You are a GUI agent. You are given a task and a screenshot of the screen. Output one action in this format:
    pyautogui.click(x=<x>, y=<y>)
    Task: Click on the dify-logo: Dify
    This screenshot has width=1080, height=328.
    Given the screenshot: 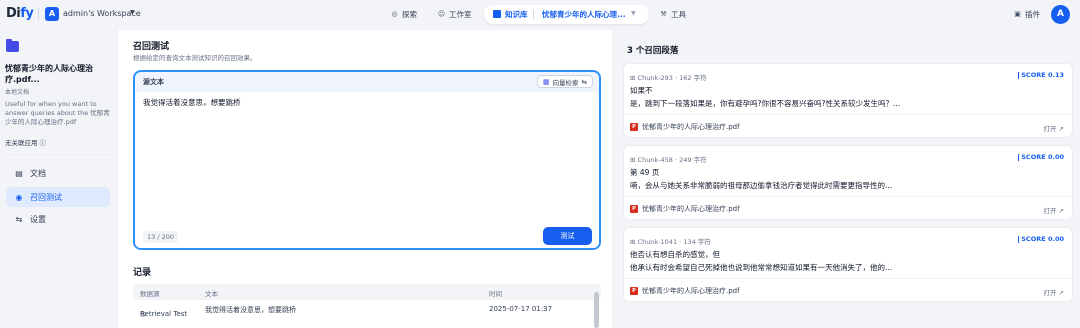 What is the action you would take?
    pyautogui.click(x=20, y=13)
    